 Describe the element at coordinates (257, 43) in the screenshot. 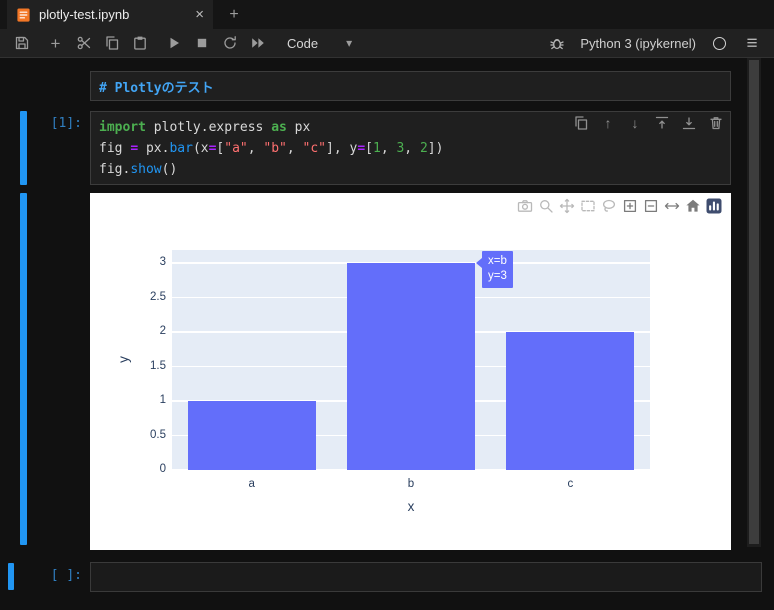

I see `fast-forward-icon` at that location.